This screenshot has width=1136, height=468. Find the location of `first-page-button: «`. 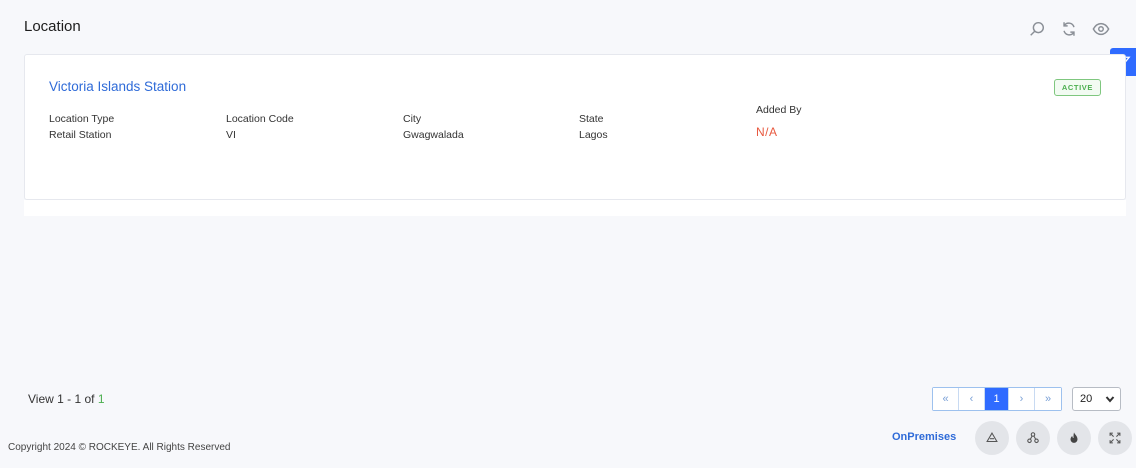

first-page-button: « is located at coordinates (946, 399).